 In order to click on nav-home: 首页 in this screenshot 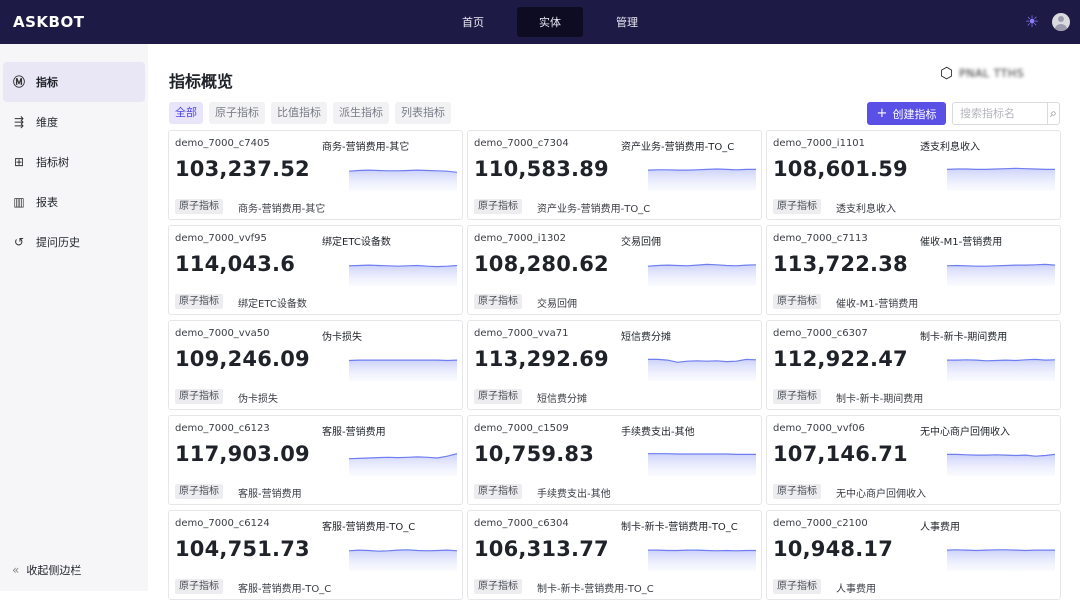, I will do `click(473, 22)`.